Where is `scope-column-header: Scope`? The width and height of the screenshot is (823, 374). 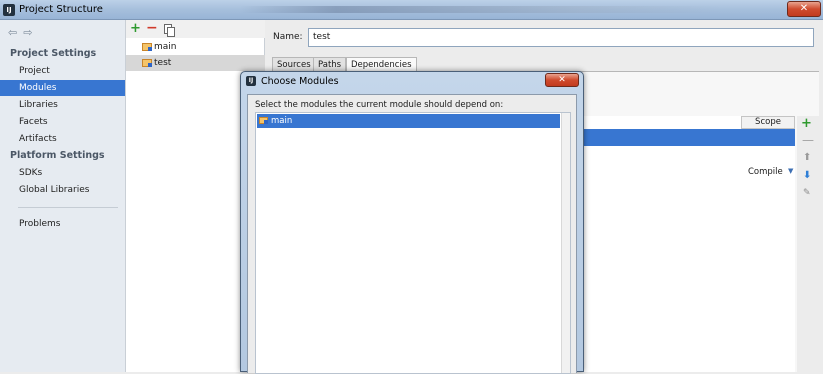
scope-column-header: Scope is located at coordinates (768, 122).